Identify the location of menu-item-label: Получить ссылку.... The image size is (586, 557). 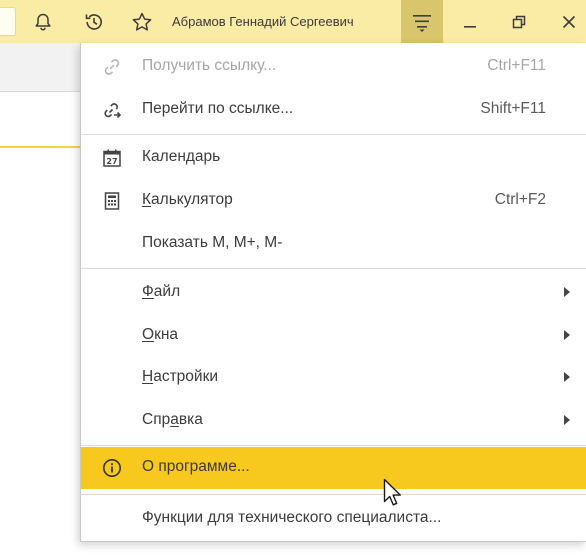
(209, 65).